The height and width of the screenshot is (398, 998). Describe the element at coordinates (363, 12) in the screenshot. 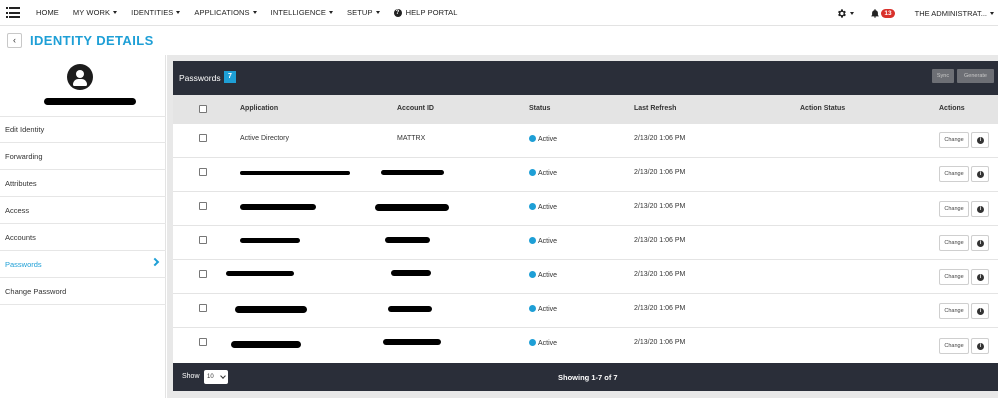

I see `nav-setup: SETUP` at that location.